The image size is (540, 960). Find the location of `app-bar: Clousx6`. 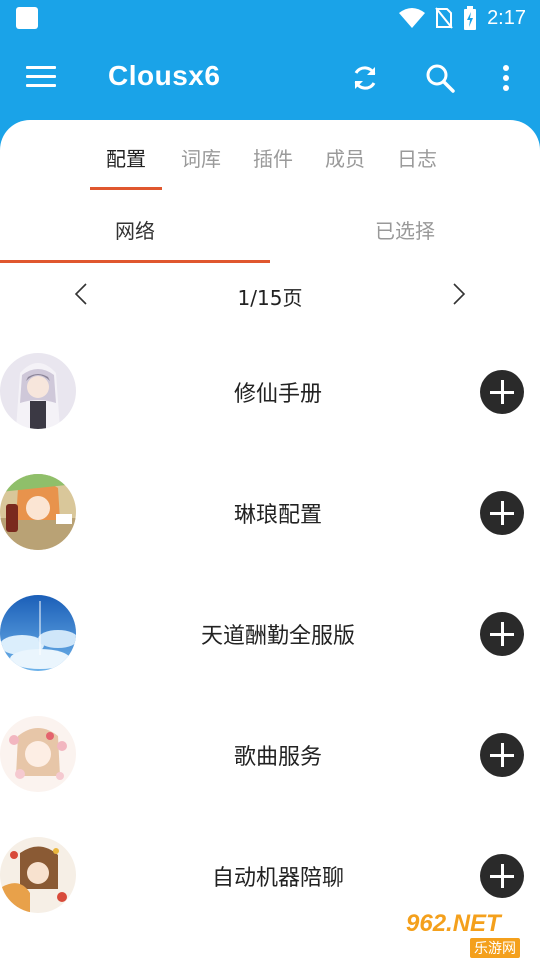

app-bar: Clousx6 is located at coordinates (270, 78).